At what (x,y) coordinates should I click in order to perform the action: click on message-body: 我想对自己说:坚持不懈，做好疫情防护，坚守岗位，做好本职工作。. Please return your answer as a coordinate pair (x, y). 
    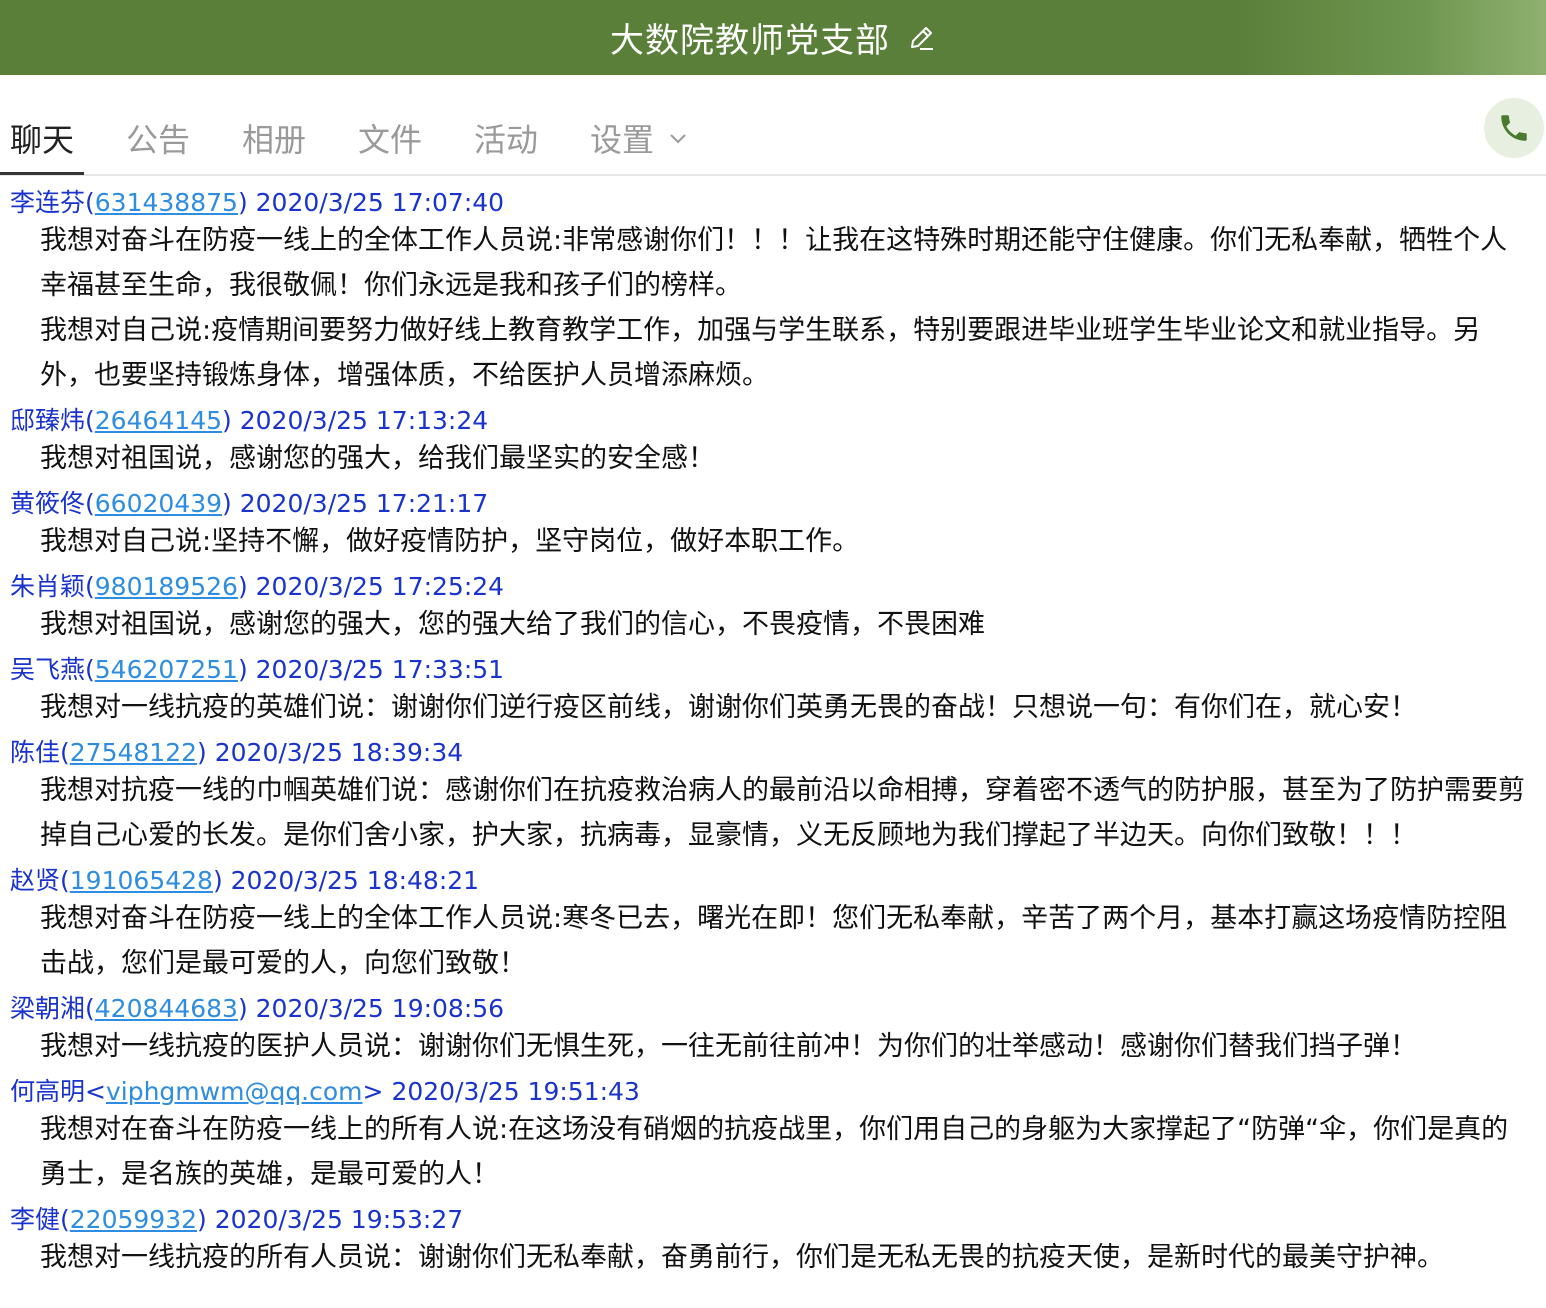
    Looking at the image, I should click on (778, 541).